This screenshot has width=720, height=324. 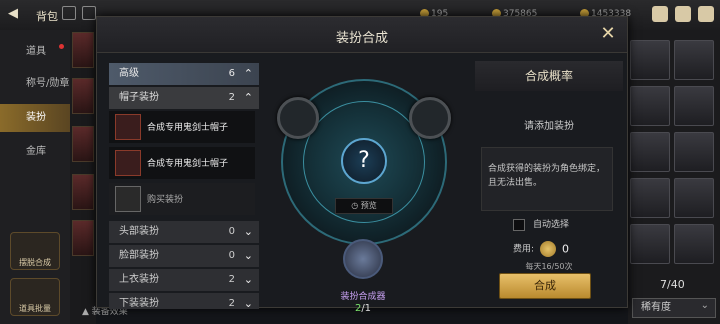 I want to click on hat-category-header: 帽子装扮 2 ⌃, so click(x=184, y=98).